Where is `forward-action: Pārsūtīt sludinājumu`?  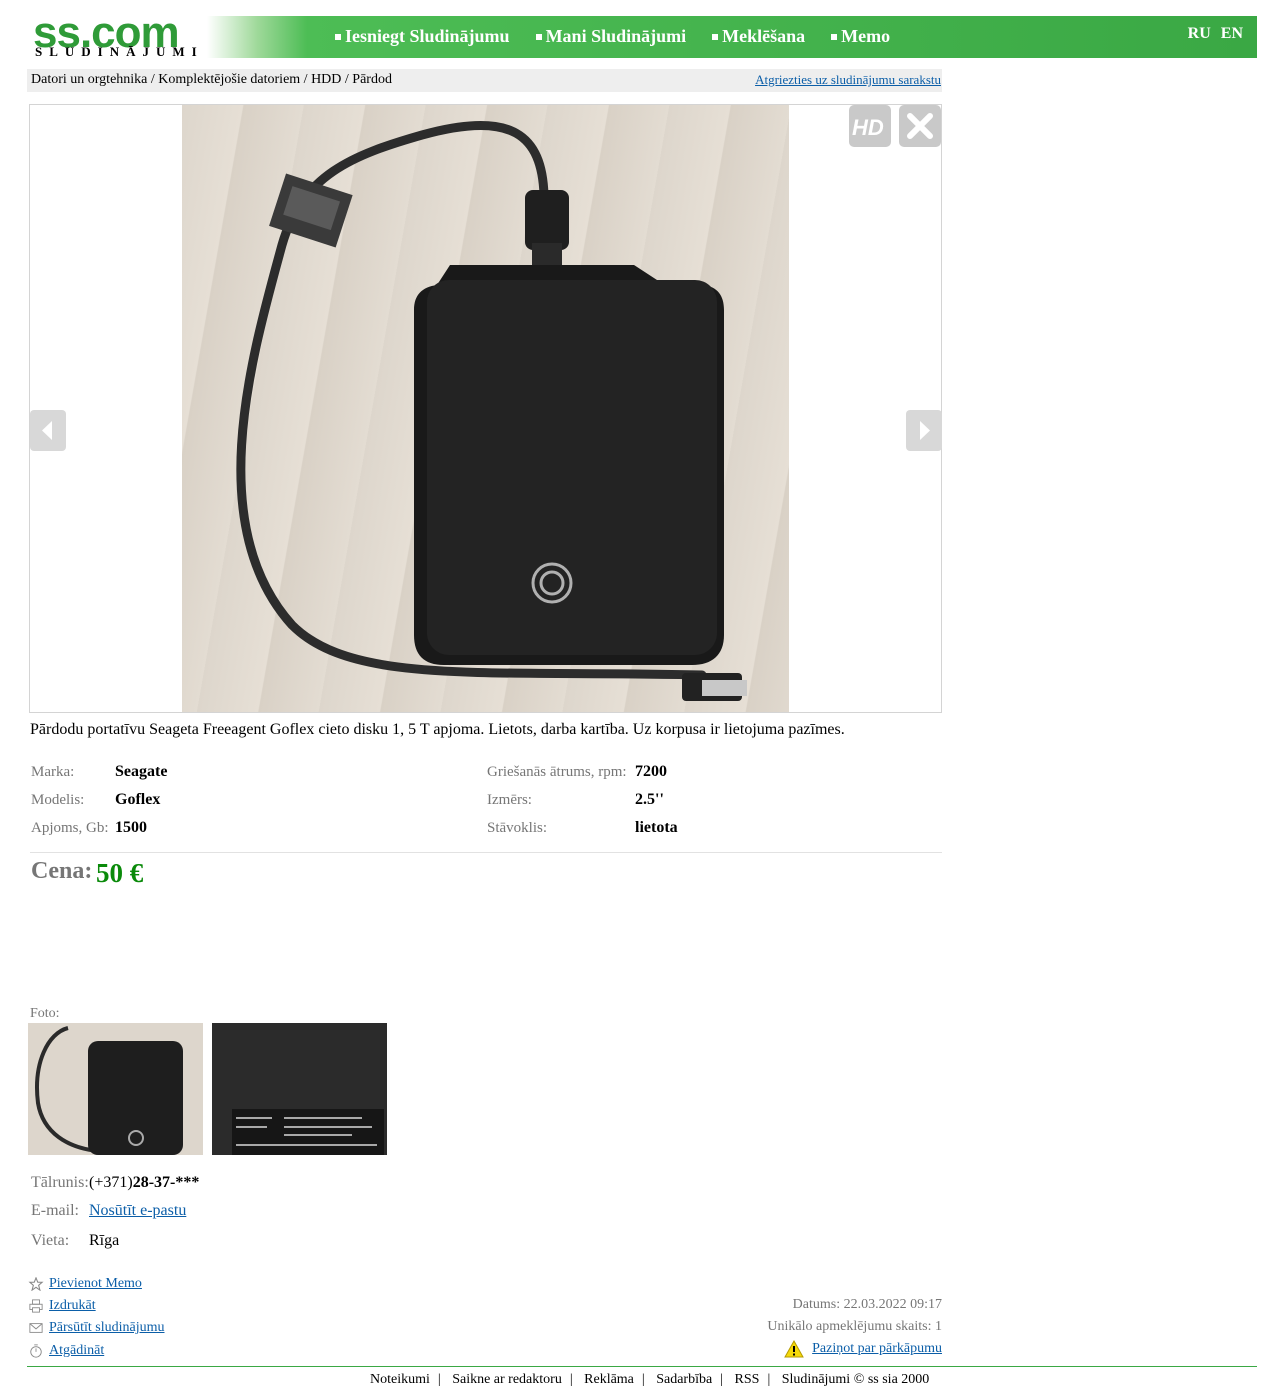 forward-action: Pārsūtīt sludinājumu is located at coordinates (96, 1328).